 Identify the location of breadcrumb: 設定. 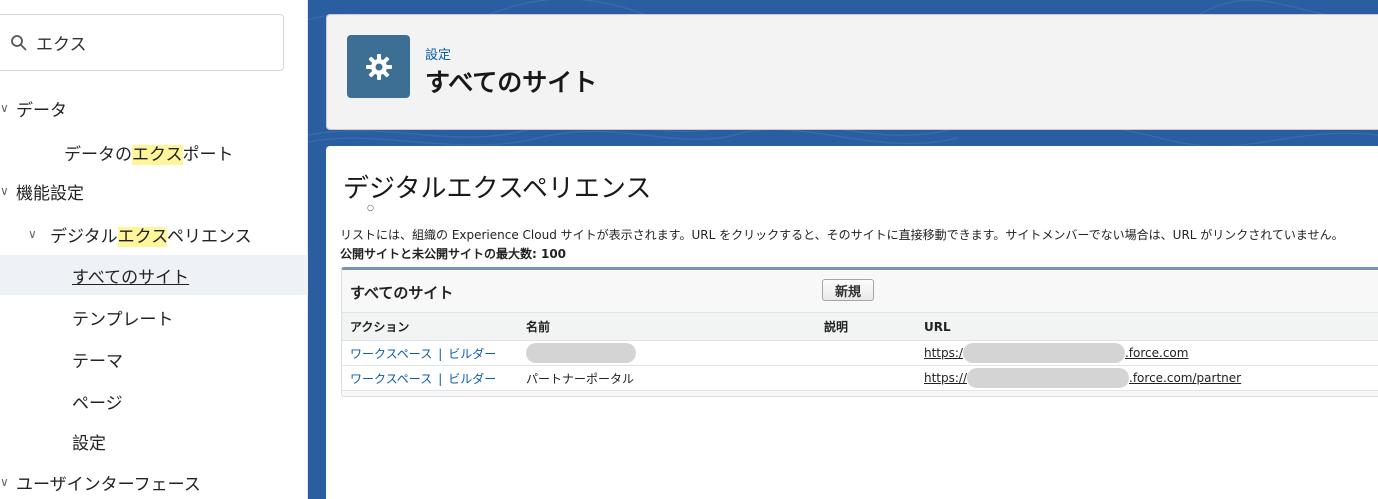
(438, 53).